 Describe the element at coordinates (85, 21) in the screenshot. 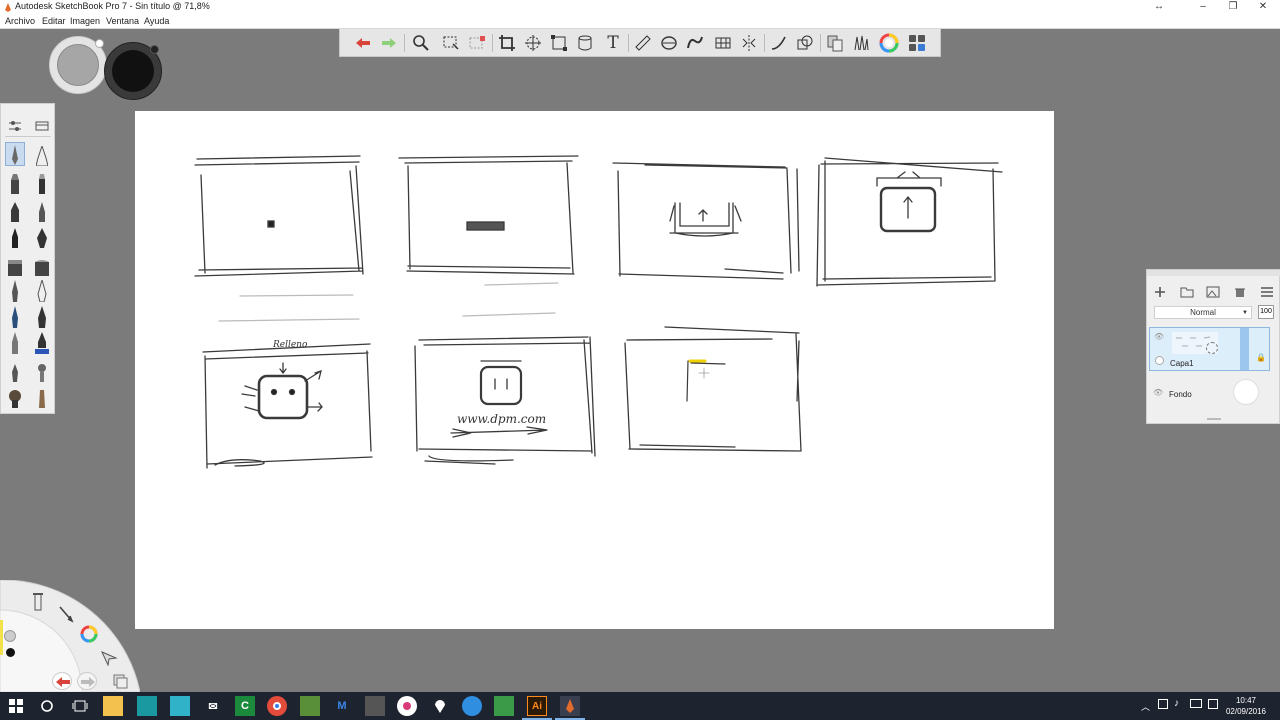

I see `menu-imagen: Imagen` at that location.